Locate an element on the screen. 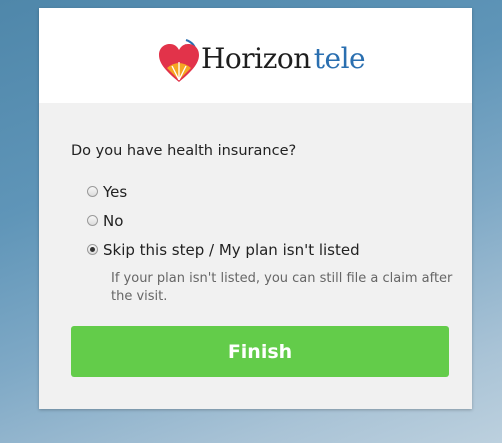 The width and height of the screenshot is (502, 443). option-no-label: No is located at coordinates (113, 220).